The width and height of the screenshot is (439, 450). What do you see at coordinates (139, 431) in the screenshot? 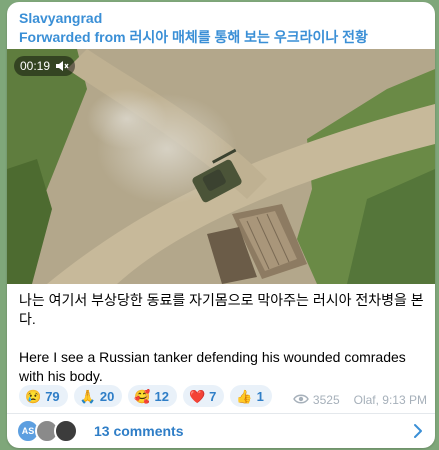
I see `comments-label: 13 comments` at bounding box center [139, 431].